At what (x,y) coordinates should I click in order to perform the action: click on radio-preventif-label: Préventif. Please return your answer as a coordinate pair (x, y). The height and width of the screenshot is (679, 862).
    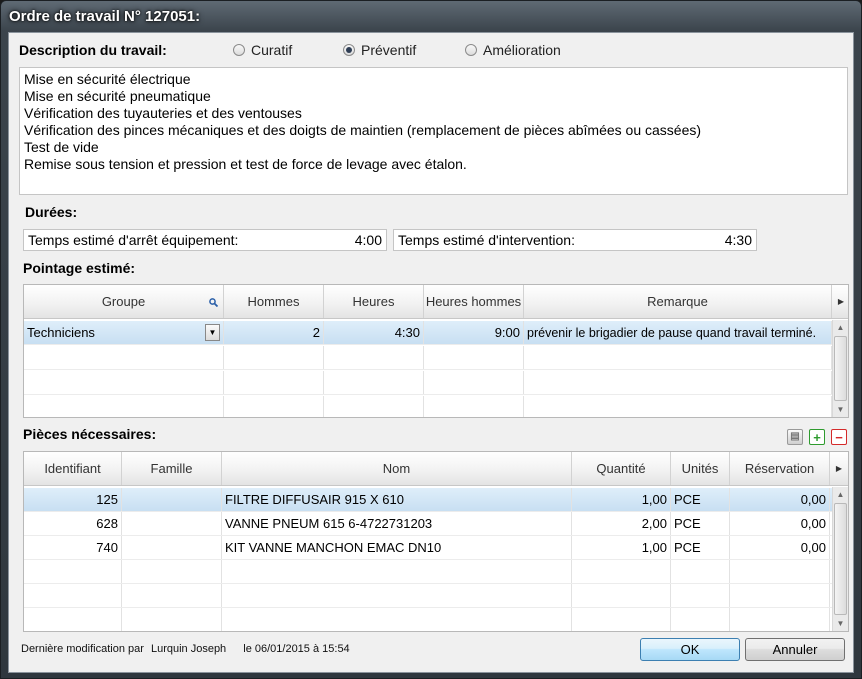
    Looking at the image, I should click on (389, 50).